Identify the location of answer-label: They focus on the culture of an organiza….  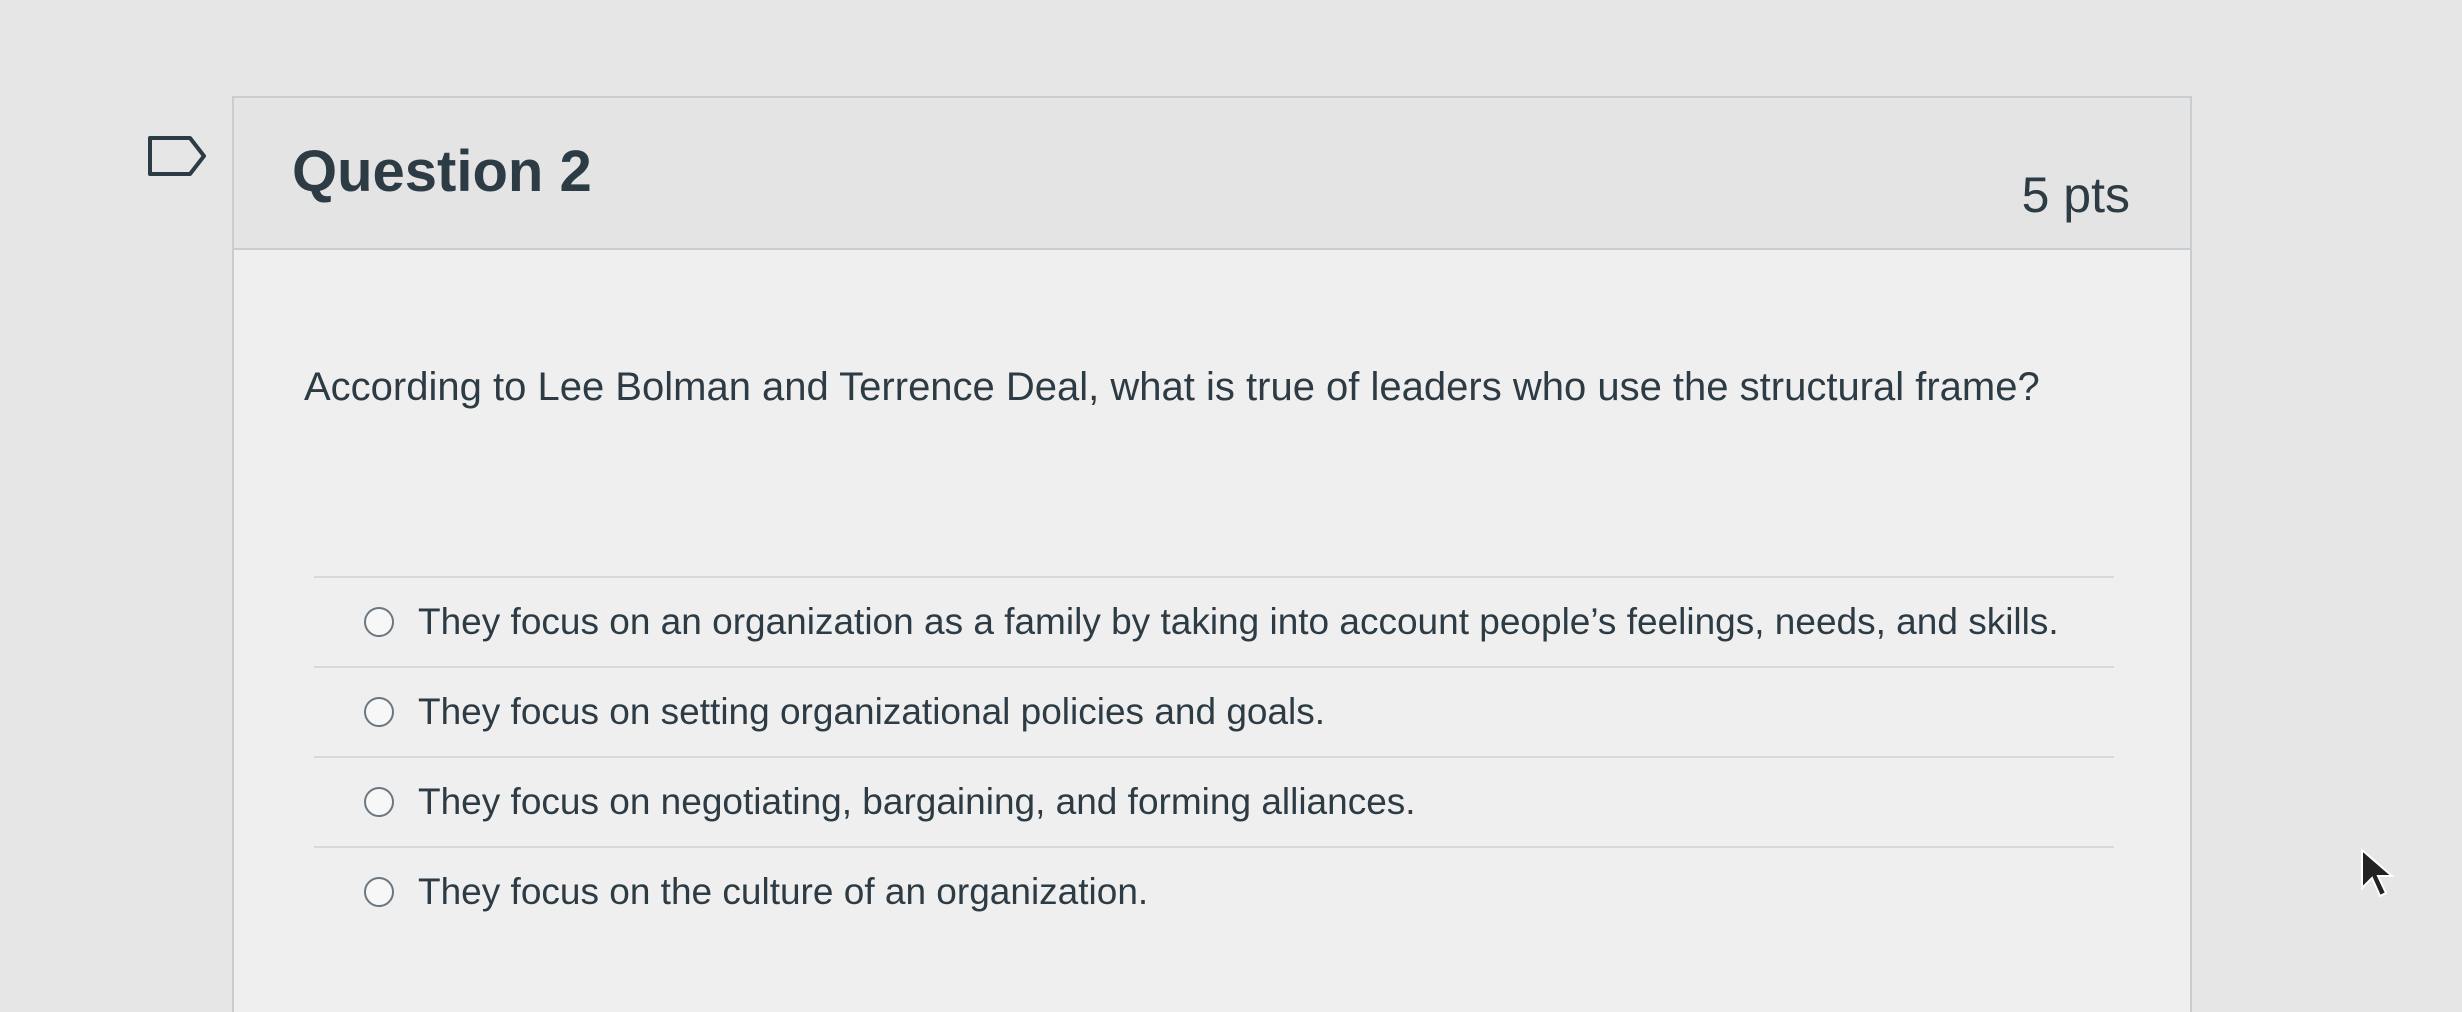
(783, 892).